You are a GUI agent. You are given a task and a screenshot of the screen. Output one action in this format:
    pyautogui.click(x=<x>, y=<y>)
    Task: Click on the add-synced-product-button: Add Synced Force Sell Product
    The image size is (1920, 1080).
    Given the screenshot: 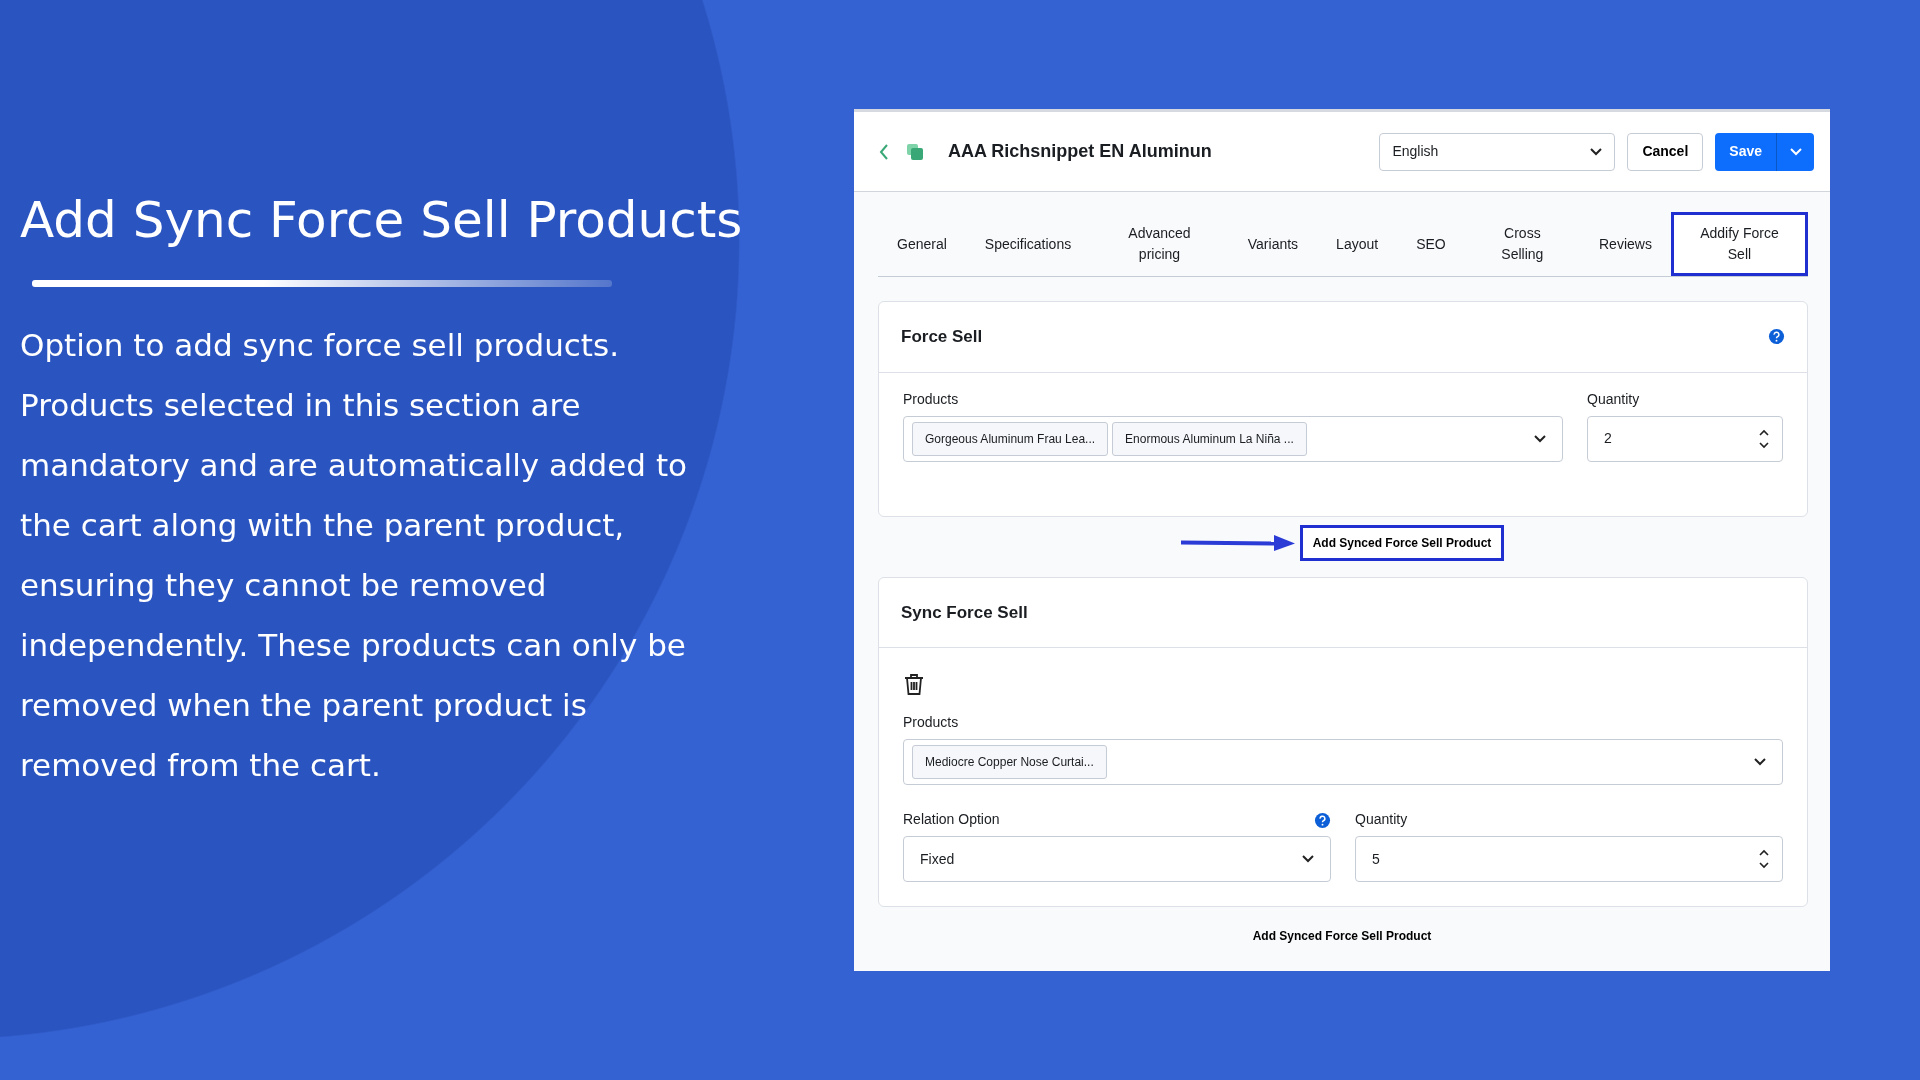 What is the action you would take?
    pyautogui.click(x=1402, y=542)
    